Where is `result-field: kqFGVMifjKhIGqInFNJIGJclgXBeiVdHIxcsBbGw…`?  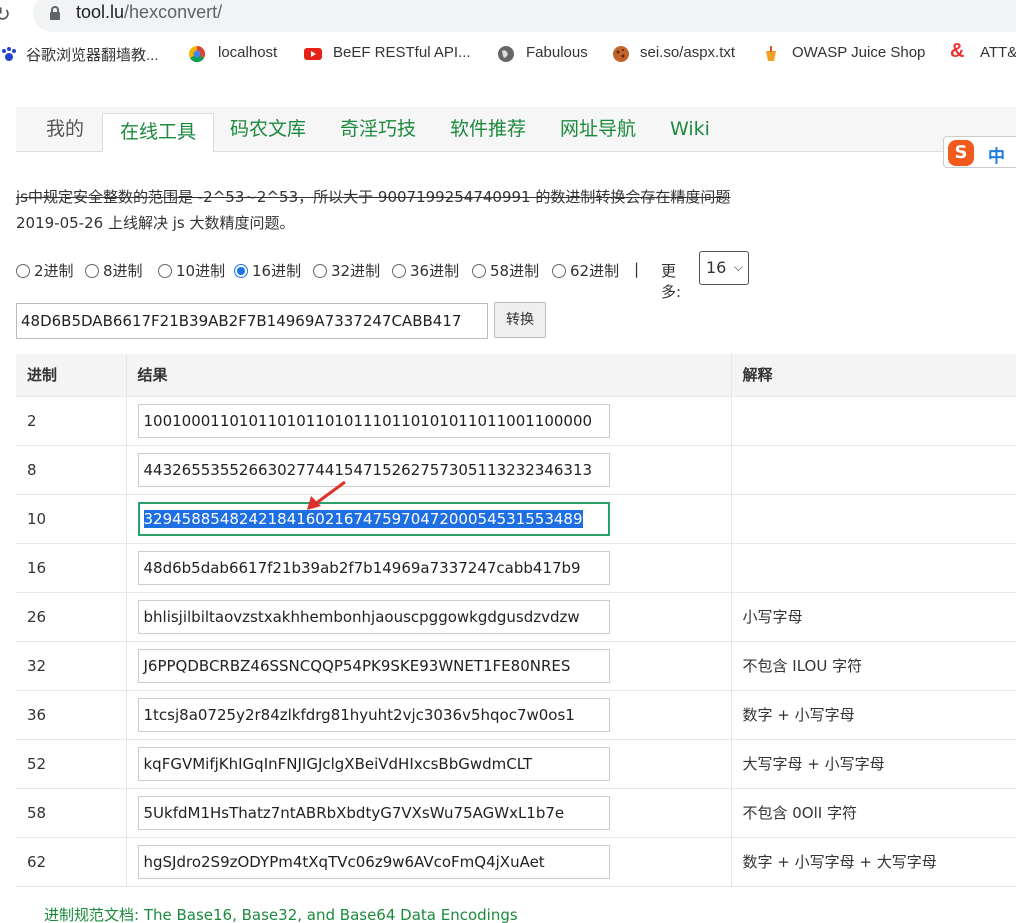 result-field: kqFGVMifjKhIGqInFNJIGJclgXBeiVdHIxcsBbGw… is located at coordinates (373, 763).